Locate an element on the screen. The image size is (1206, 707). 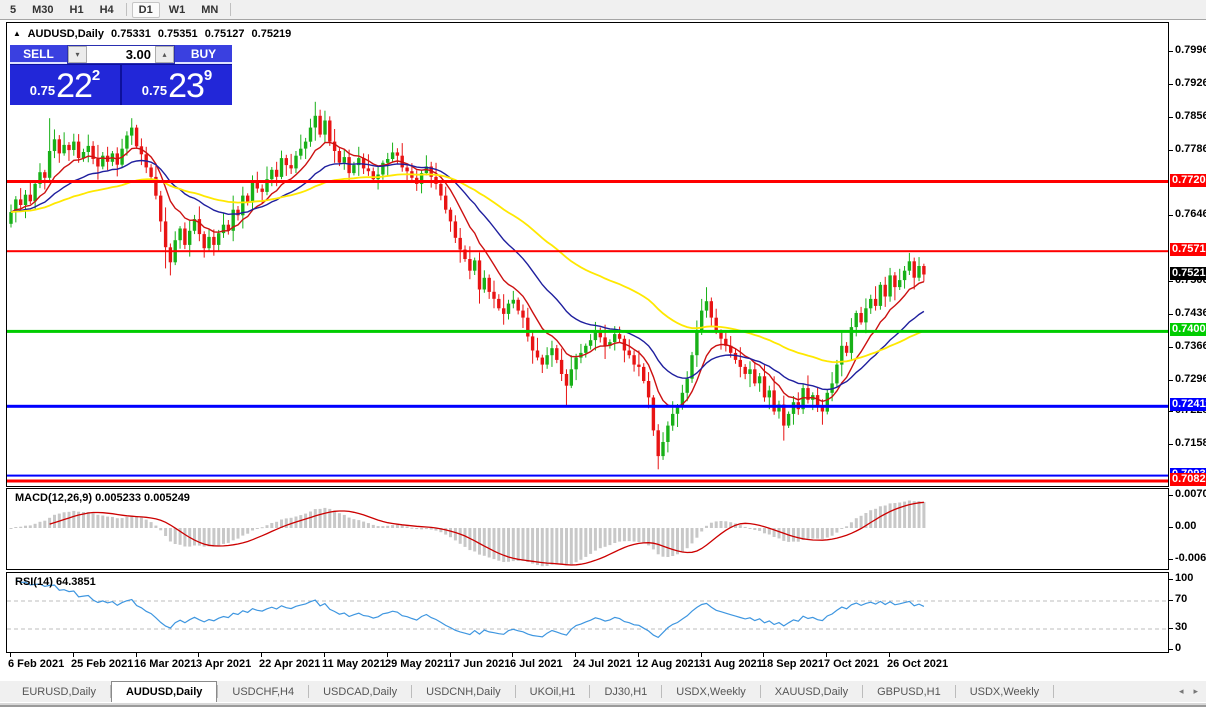
timeframe-button-h1: H1 is located at coordinates (77, 10).